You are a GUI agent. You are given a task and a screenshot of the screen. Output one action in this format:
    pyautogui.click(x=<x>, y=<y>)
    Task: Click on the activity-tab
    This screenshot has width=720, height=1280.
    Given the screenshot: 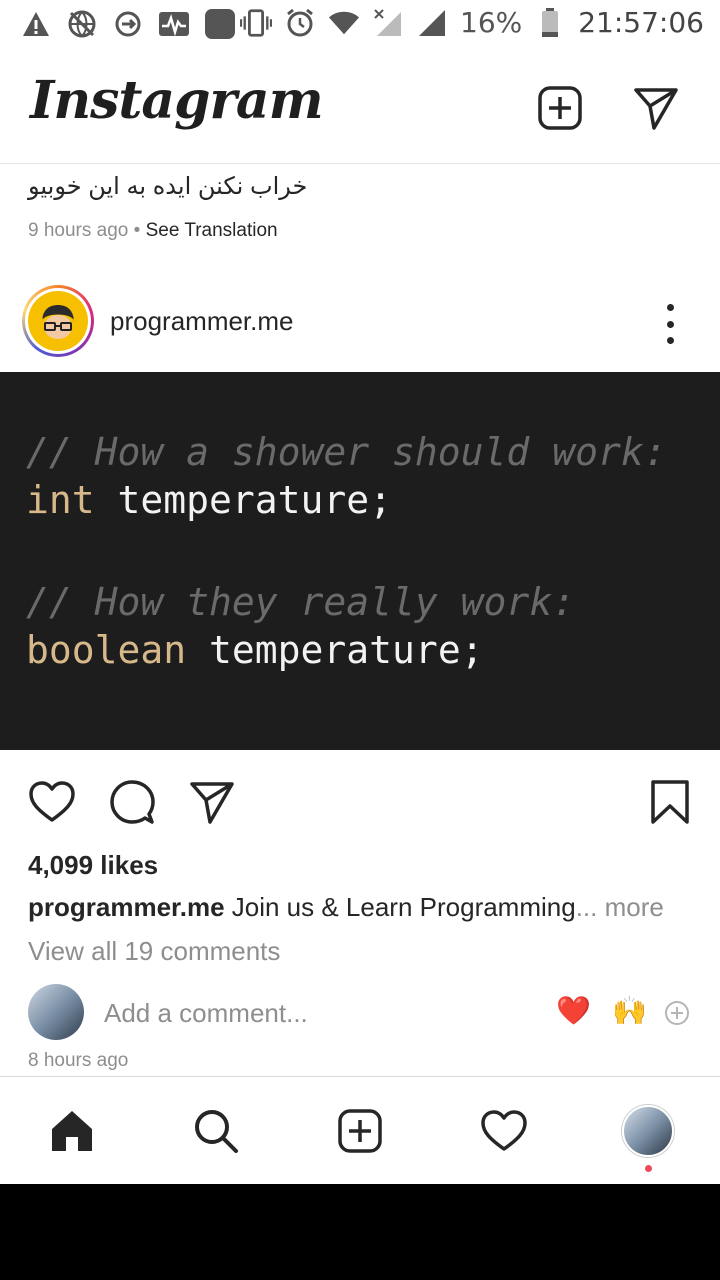 What is the action you would take?
    pyautogui.click(x=504, y=1131)
    